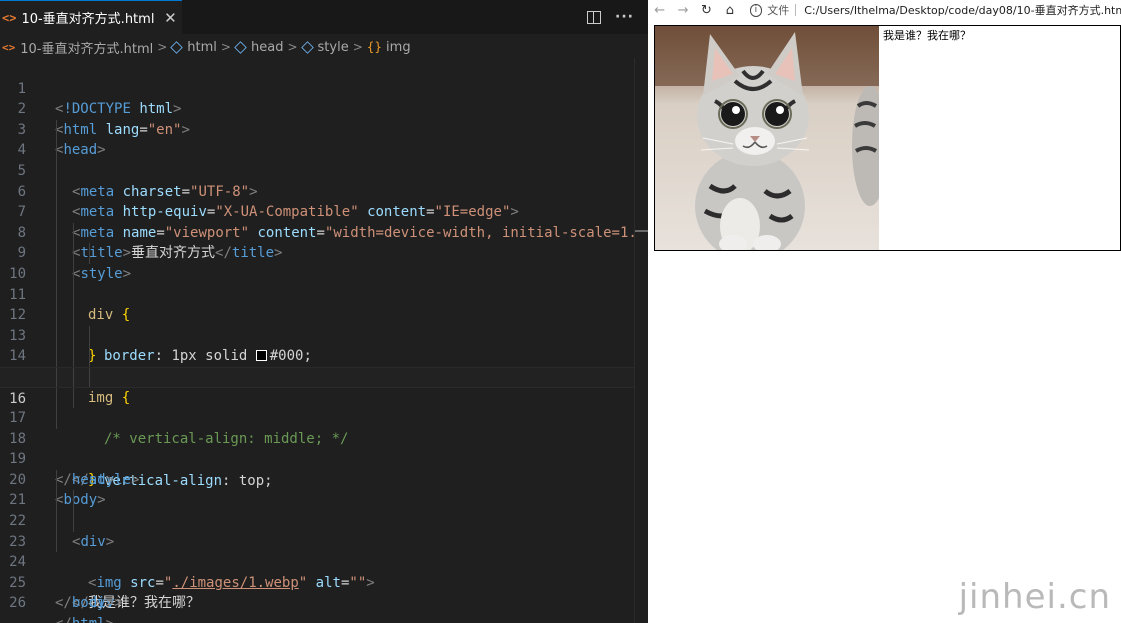  What do you see at coordinates (317, 242) in the screenshot?
I see `code-line: 8 <style>` at bounding box center [317, 242].